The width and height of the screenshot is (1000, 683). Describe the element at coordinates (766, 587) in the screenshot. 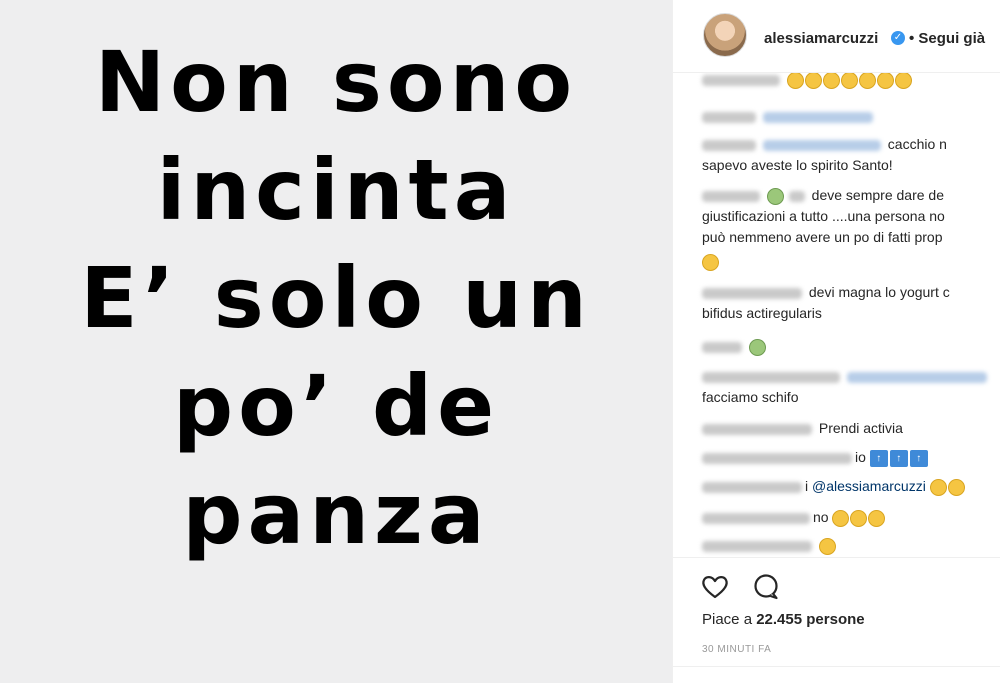

I see `comment-icon` at that location.